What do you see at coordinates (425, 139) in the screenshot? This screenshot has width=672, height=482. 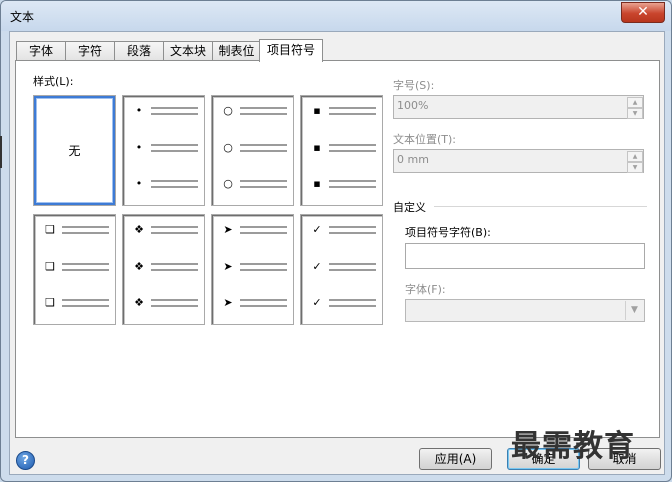 I see `position-label: 文本位置(T):` at bounding box center [425, 139].